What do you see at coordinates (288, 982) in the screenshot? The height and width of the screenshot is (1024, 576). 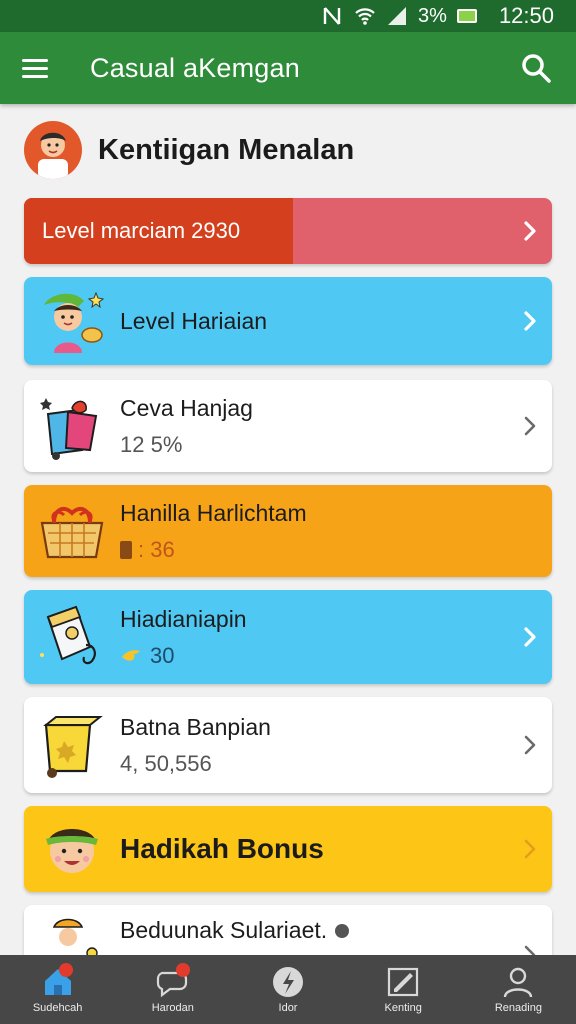 I see `bolt-icon` at bounding box center [288, 982].